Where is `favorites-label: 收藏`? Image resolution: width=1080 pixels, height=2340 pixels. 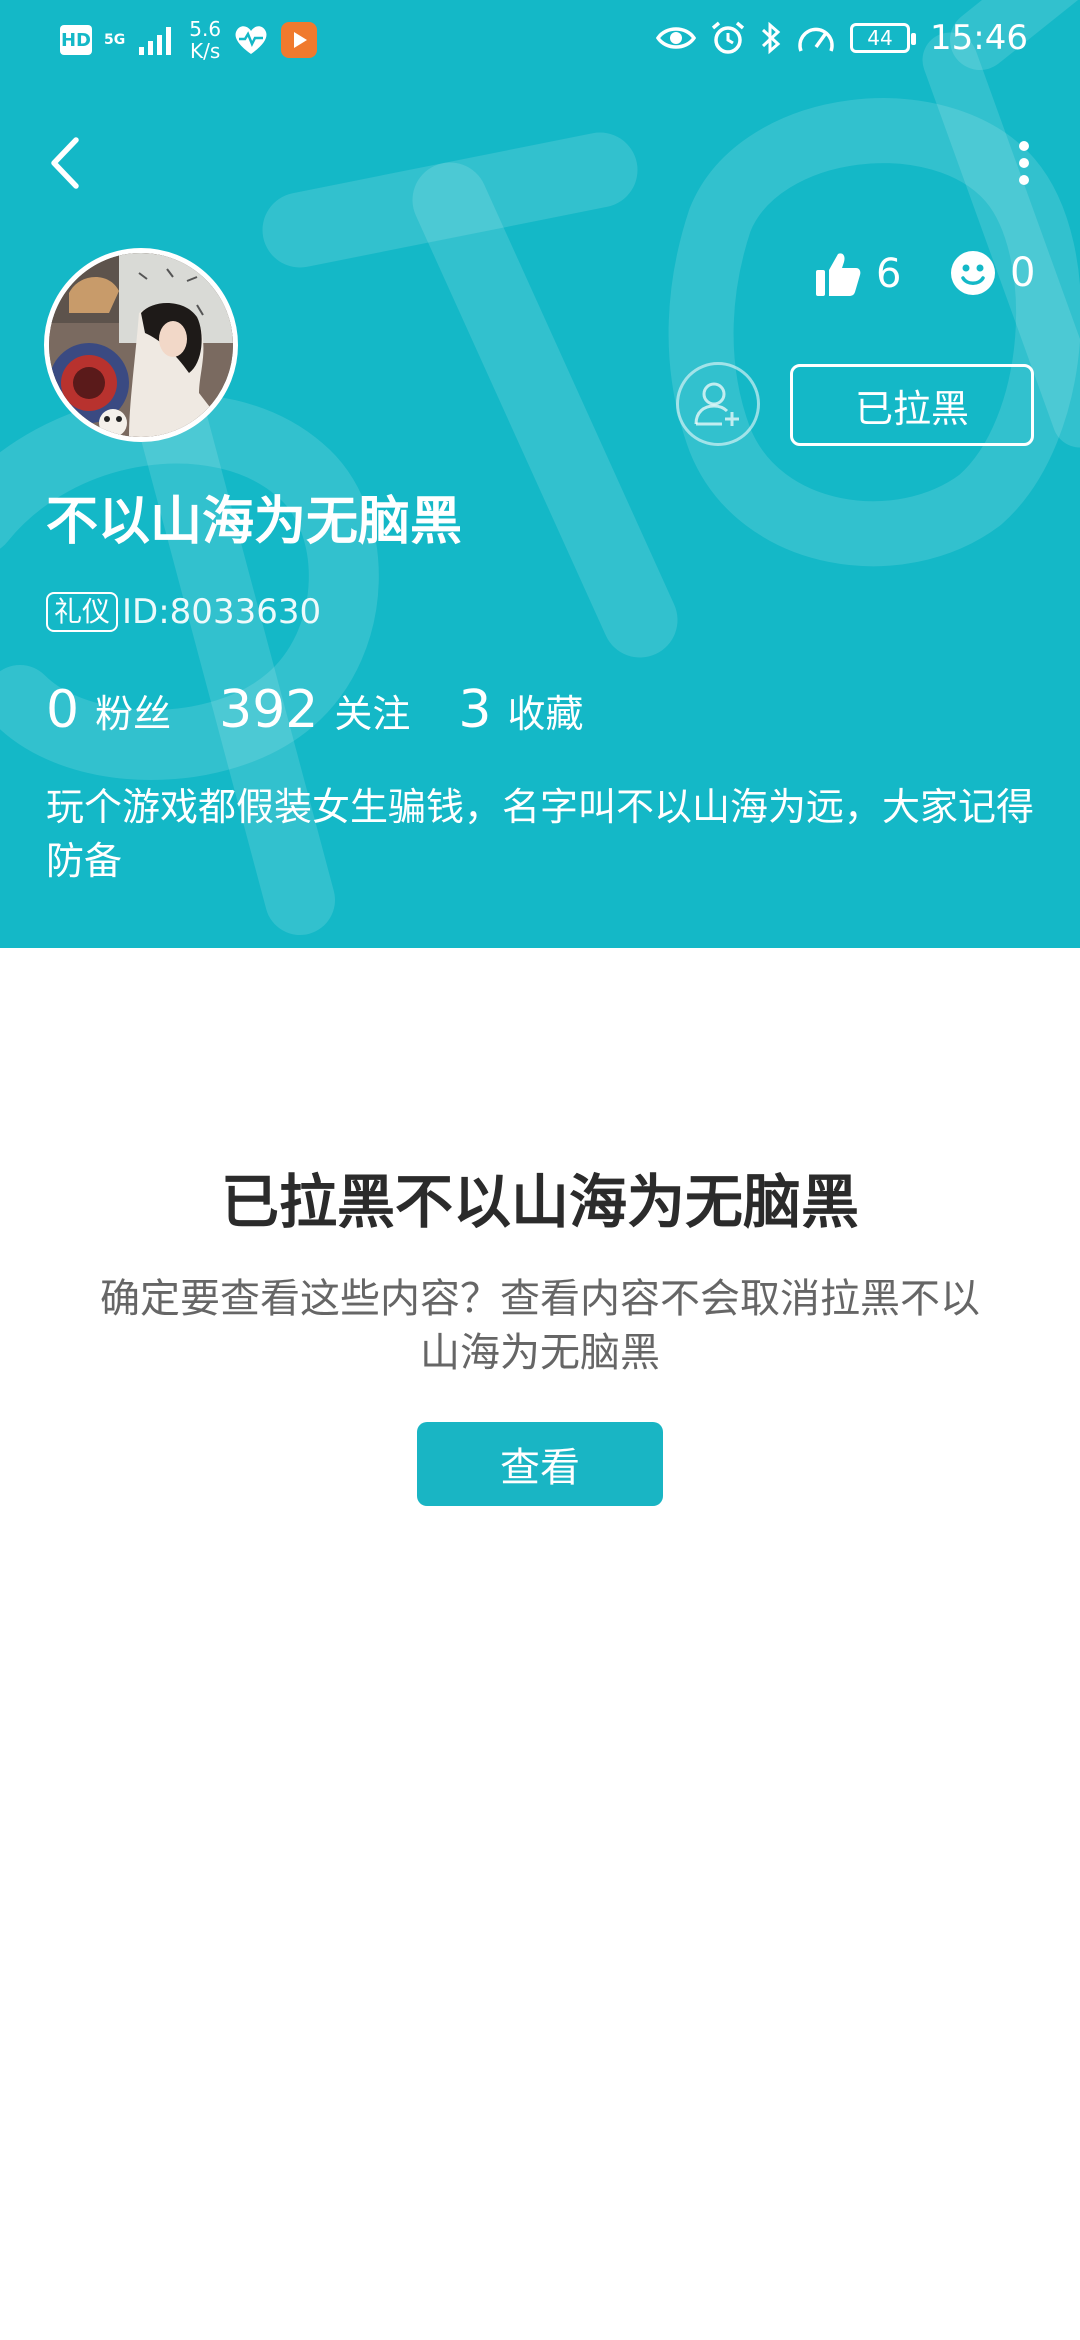 favorites-label: 收藏 is located at coordinates (545, 714).